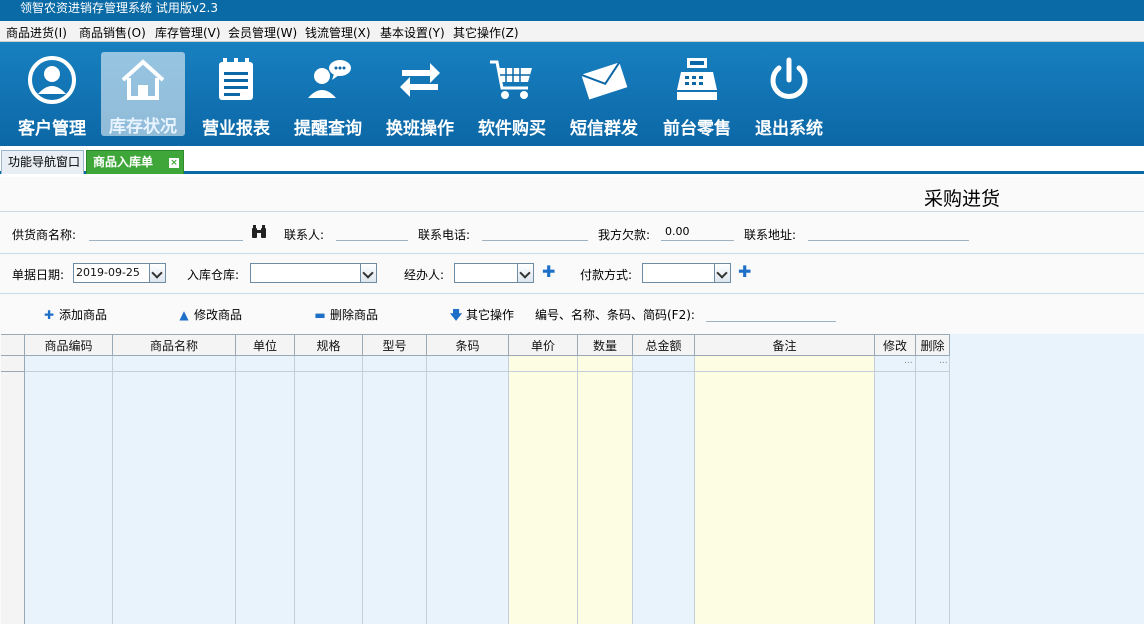 The image size is (1144, 624). Describe the element at coordinates (535, 232) in the screenshot. I see `phone-input` at that location.